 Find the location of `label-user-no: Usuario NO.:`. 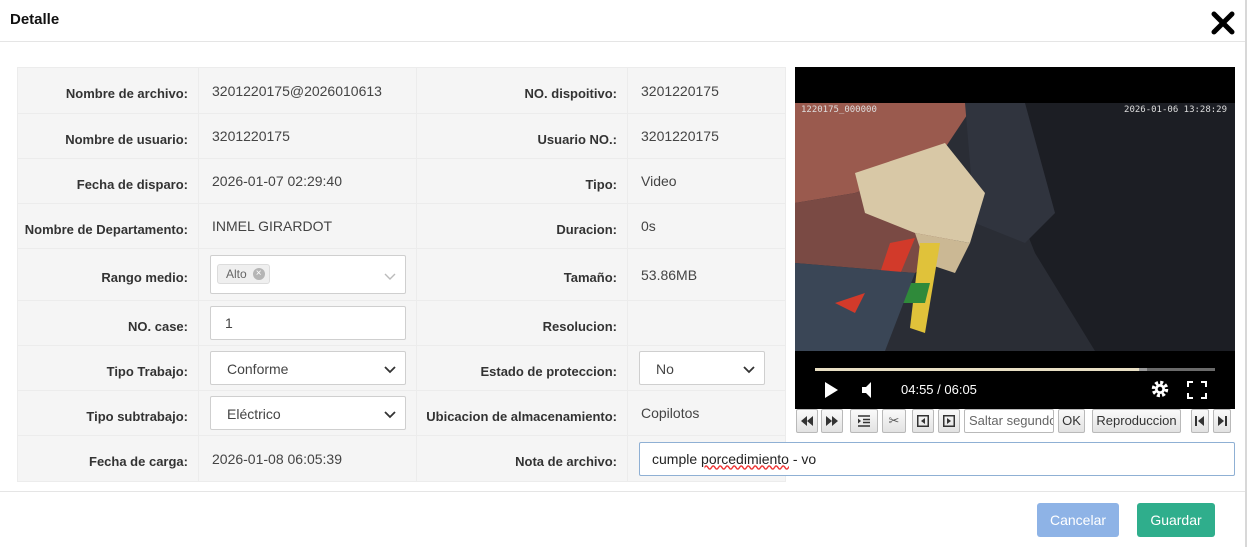

label-user-no: Usuario NO.: is located at coordinates (522, 136).